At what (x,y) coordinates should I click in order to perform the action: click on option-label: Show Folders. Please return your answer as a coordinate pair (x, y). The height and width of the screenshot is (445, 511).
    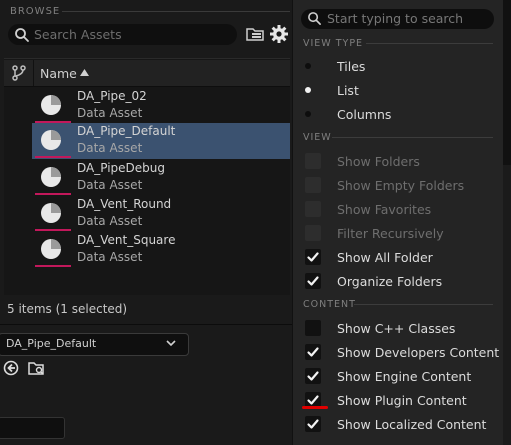
    Looking at the image, I should click on (378, 161).